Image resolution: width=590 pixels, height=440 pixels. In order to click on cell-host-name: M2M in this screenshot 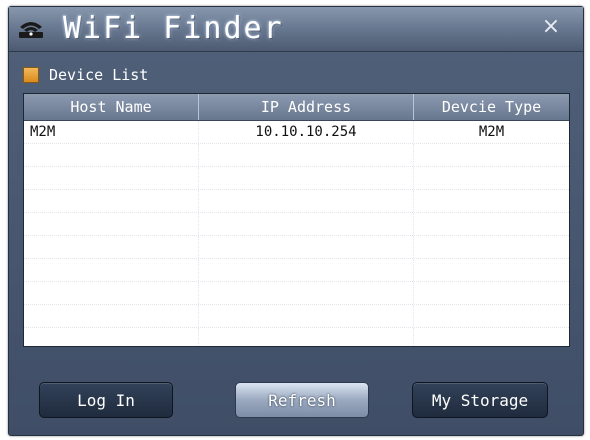, I will do `click(111, 132)`.